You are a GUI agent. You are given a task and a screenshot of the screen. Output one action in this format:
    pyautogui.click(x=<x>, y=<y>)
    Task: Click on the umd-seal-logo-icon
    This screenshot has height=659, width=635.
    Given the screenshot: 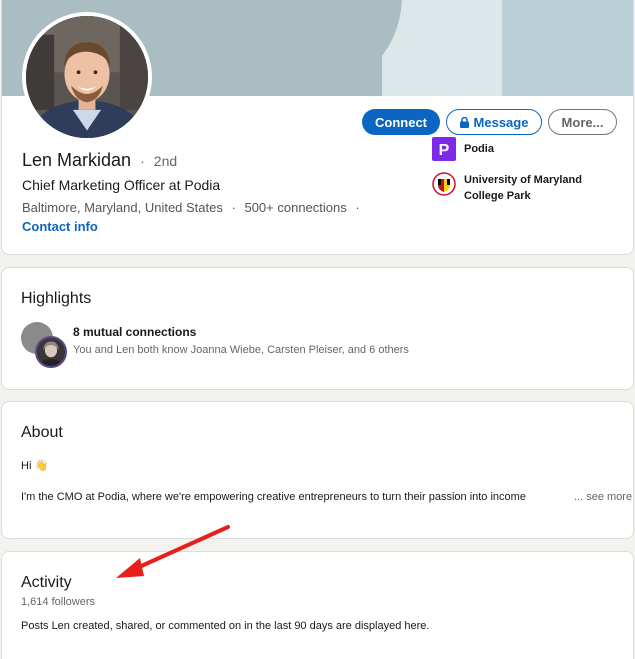 What is the action you would take?
    pyautogui.click(x=444, y=184)
    